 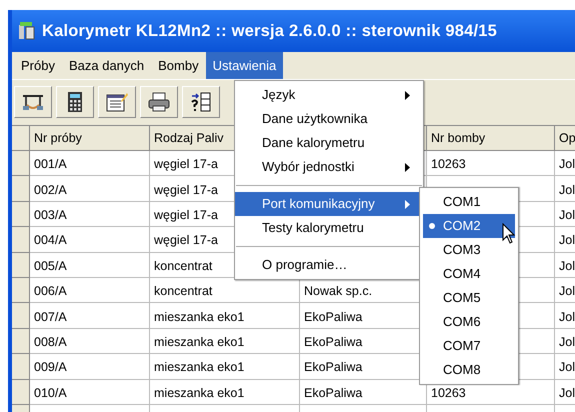 I want to click on table-cell: 001/A, so click(x=90, y=163).